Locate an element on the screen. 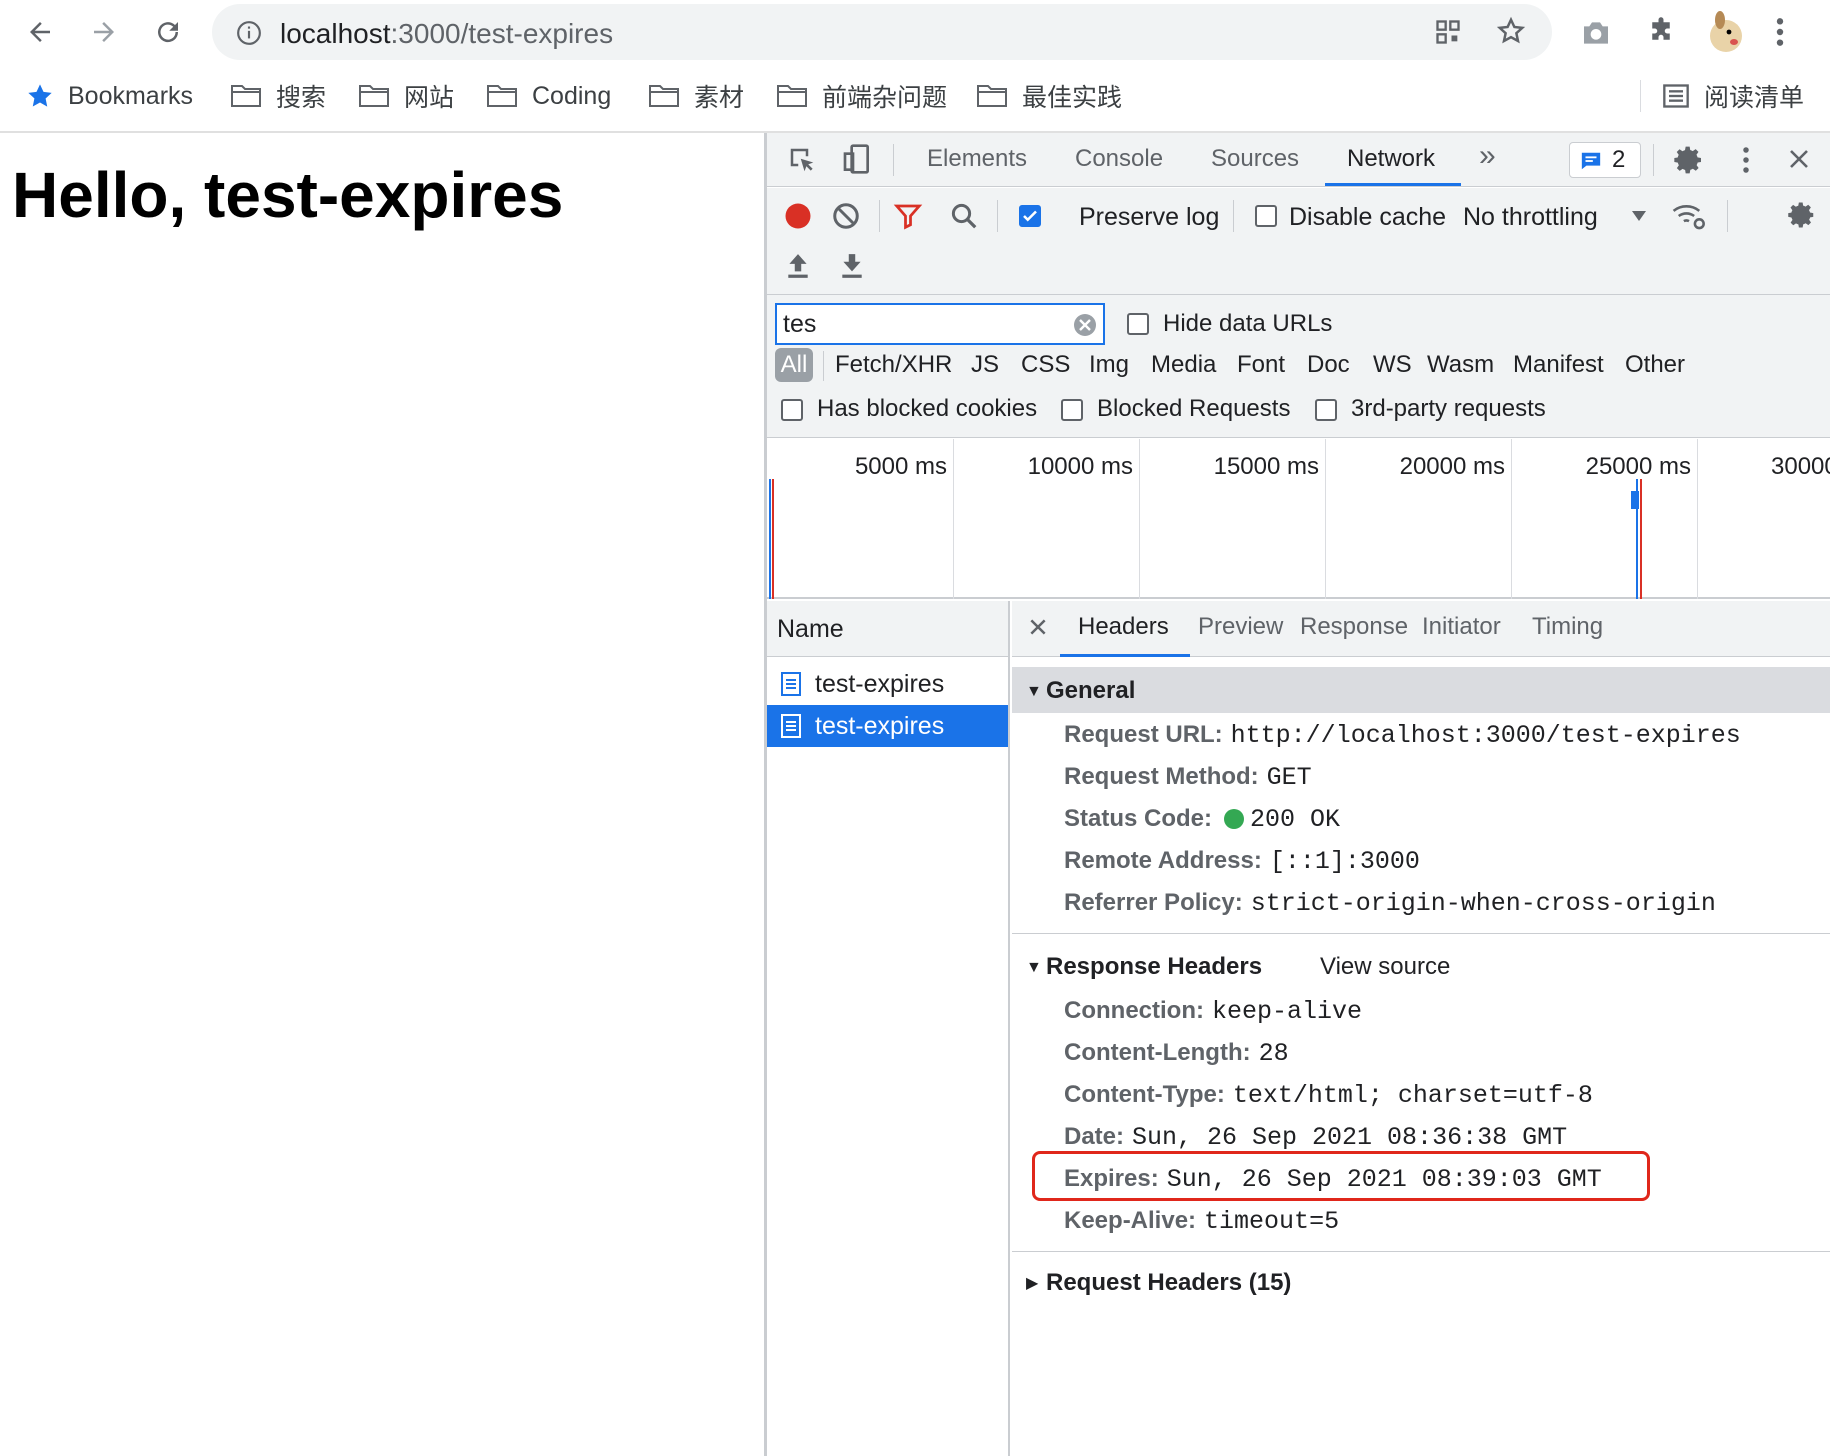  header-value: keep-alive is located at coordinates (1287, 1011).